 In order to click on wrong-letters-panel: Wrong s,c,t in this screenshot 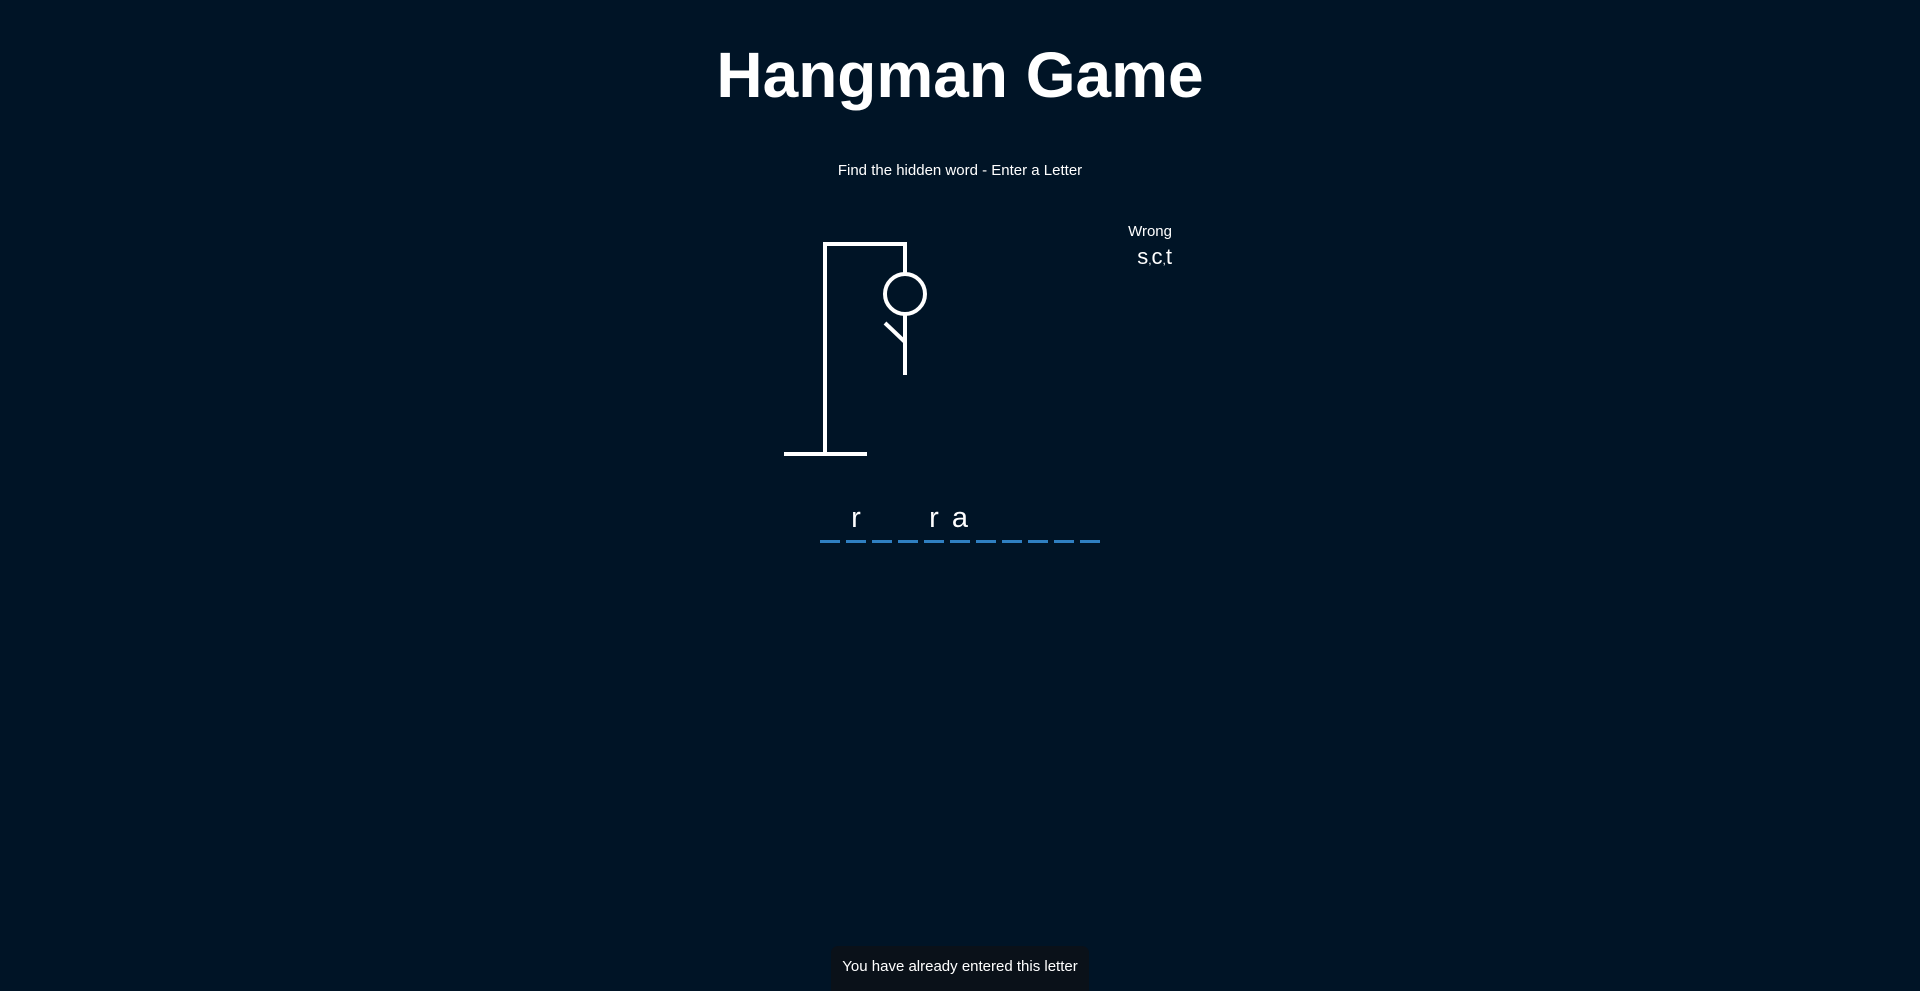, I will do `click(1126, 247)`.